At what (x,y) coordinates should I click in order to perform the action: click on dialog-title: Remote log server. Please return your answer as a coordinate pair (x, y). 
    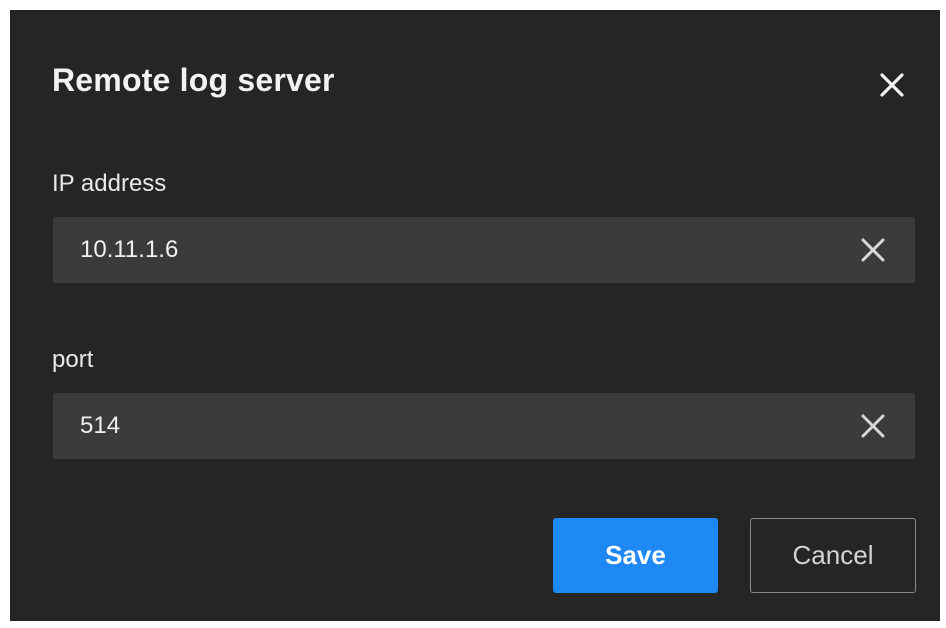
    Looking at the image, I should click on (193, 80).